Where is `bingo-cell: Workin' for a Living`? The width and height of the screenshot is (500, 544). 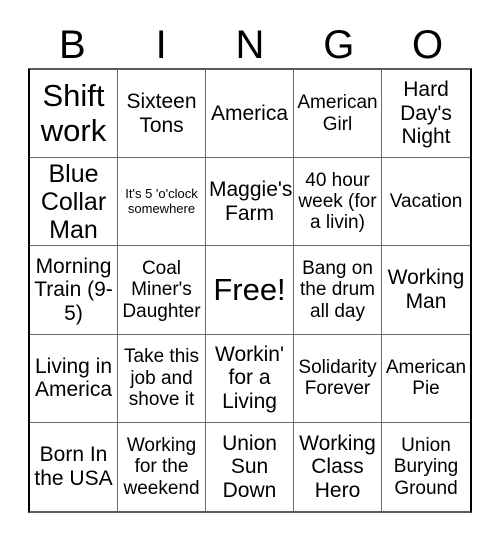
bingo-cell: Workin' for a Living is located at coordinates (250, 378).